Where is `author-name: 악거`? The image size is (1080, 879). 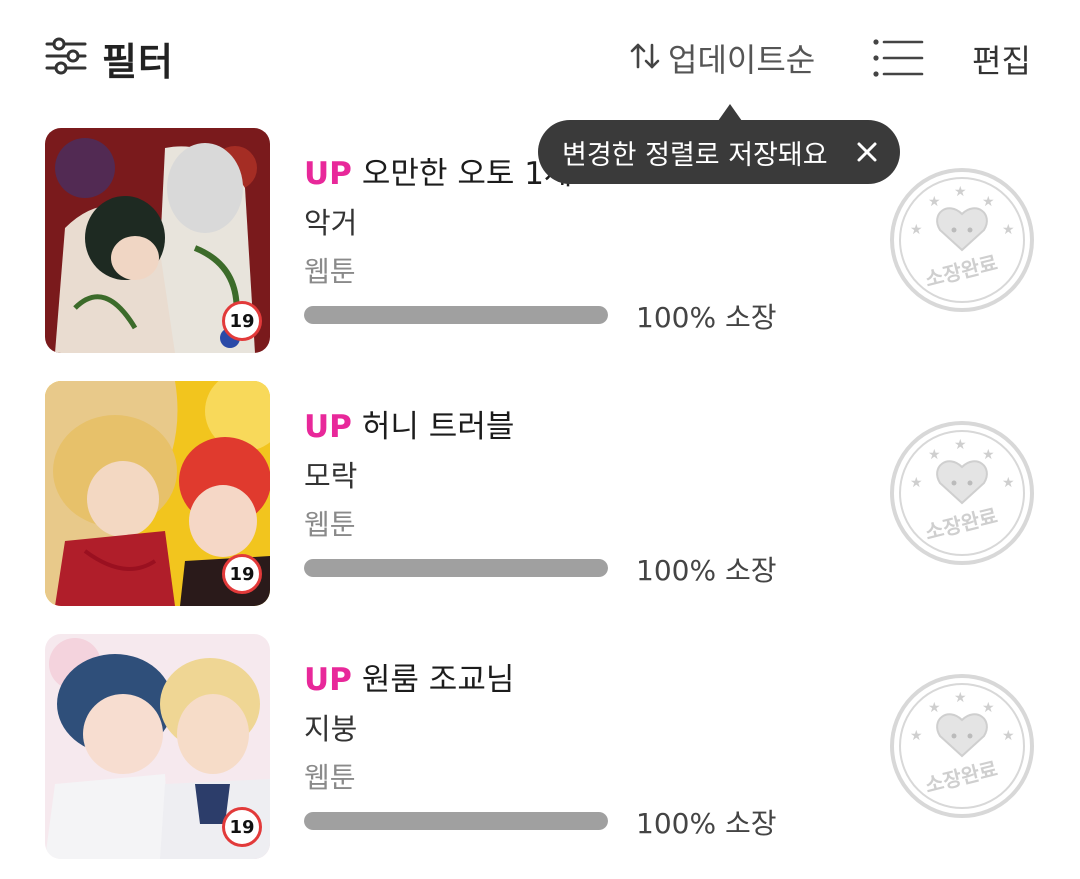 author-name: 악거 is located at coordinates (331, 223).